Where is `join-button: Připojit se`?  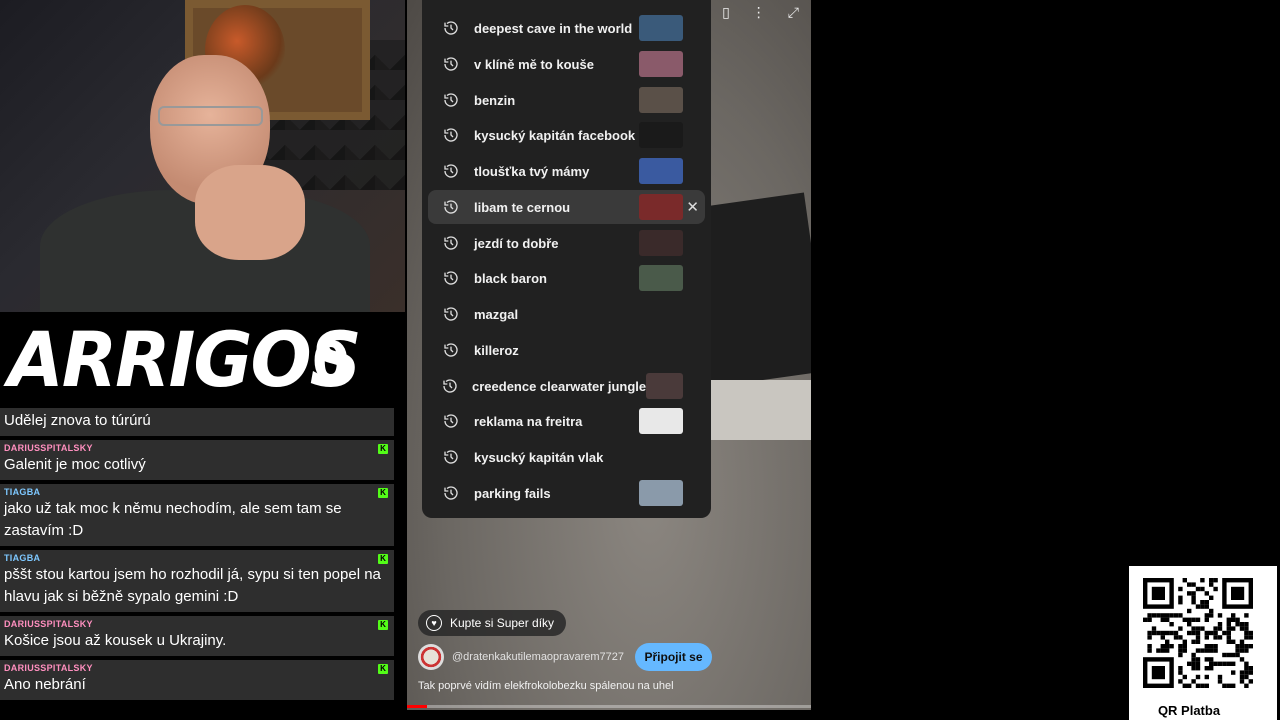 join-button: Připojit se is located at coordinates (673, 657).